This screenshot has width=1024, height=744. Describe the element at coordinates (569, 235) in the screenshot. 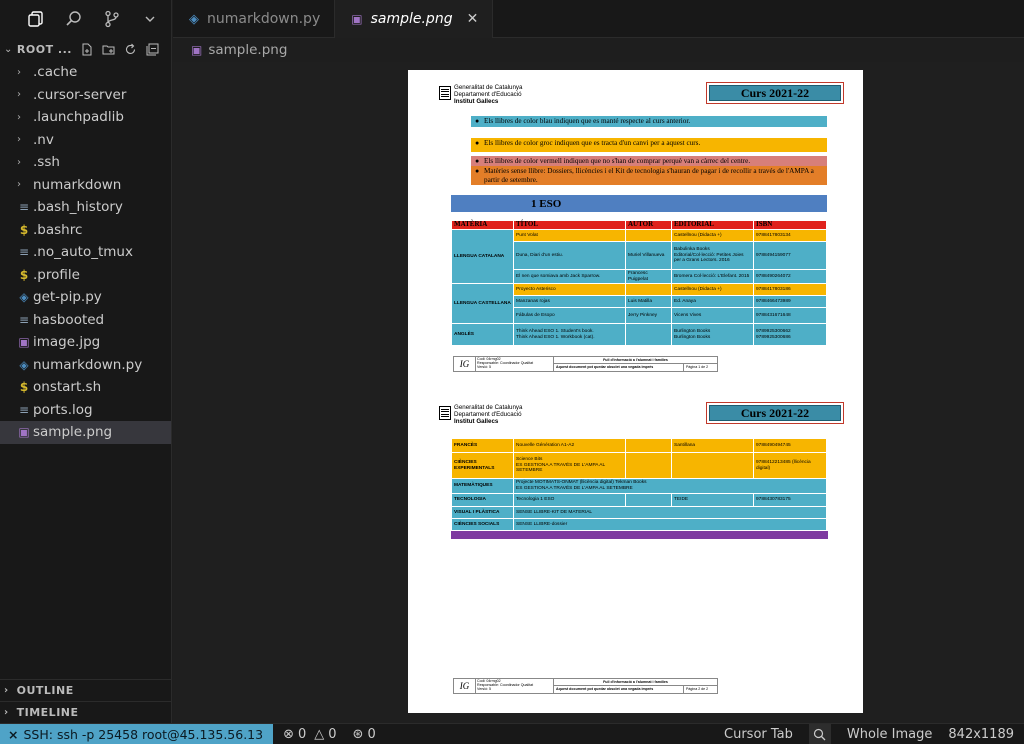

I see `title-cell: Punt Volat` at that location.